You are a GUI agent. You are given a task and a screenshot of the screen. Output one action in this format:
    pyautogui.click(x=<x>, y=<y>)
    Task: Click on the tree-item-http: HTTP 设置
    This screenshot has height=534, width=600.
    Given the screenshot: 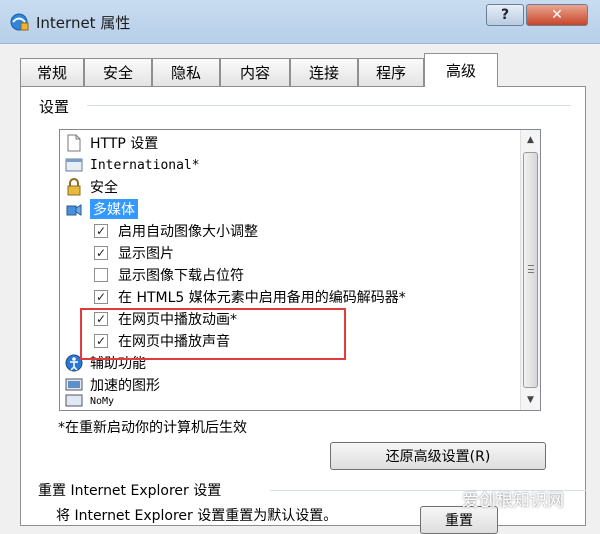 What is the action you would take?
    pyautogui.click(x=111, y=143)
    